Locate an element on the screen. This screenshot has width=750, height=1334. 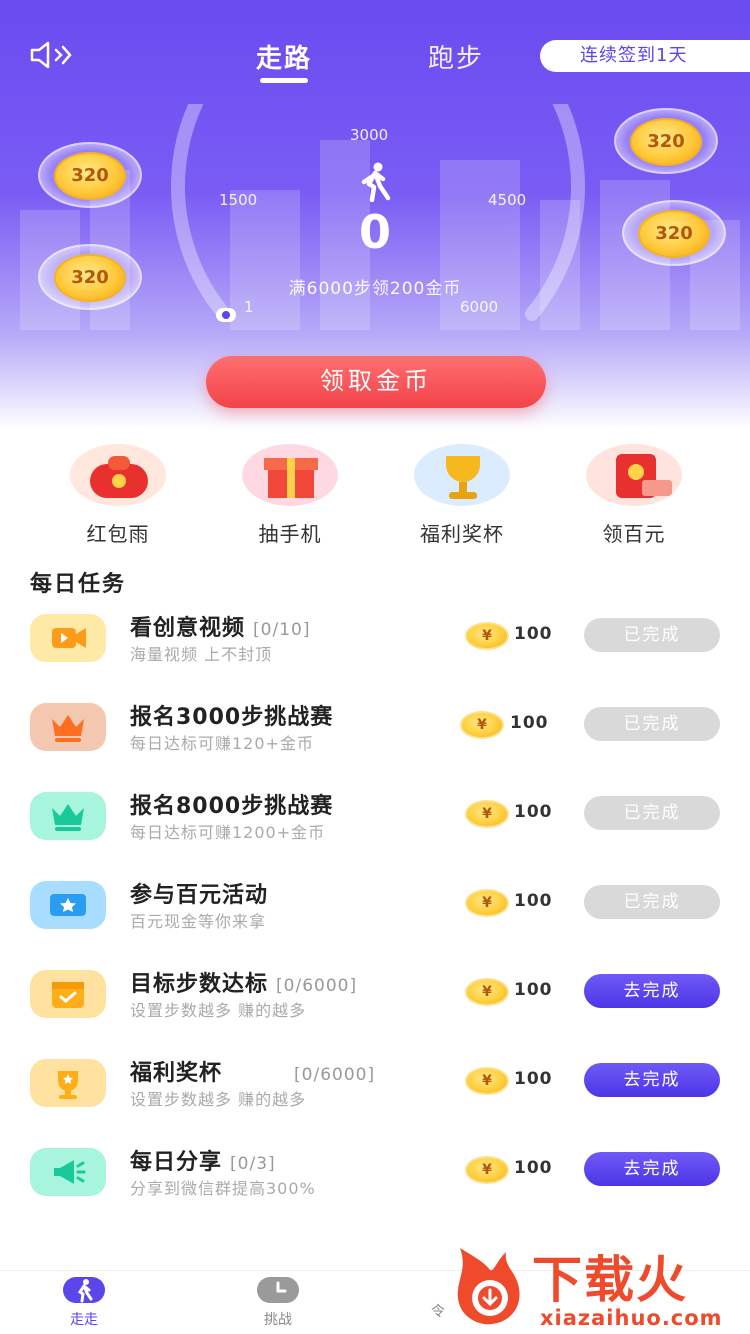
clock-icon is located at coordinates (278, 1290).